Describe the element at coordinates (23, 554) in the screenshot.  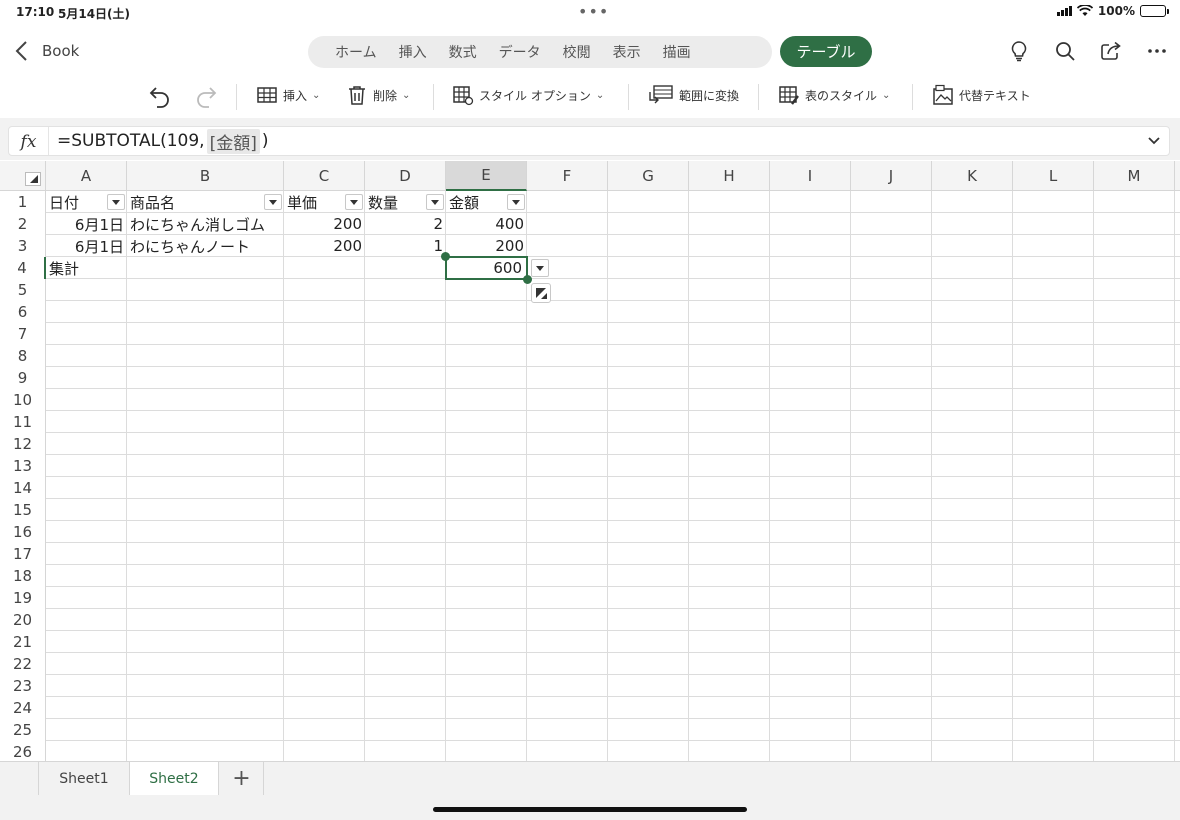
I see `row-header-17: 17` at that location.